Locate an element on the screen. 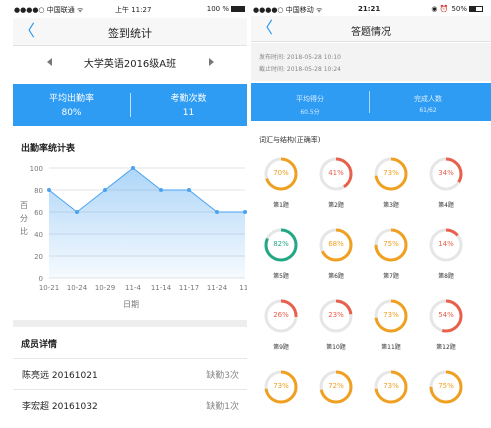 This screenshot has width=491, height=428. x-tick-label: 10-24 is located at coordinates (77, 288).